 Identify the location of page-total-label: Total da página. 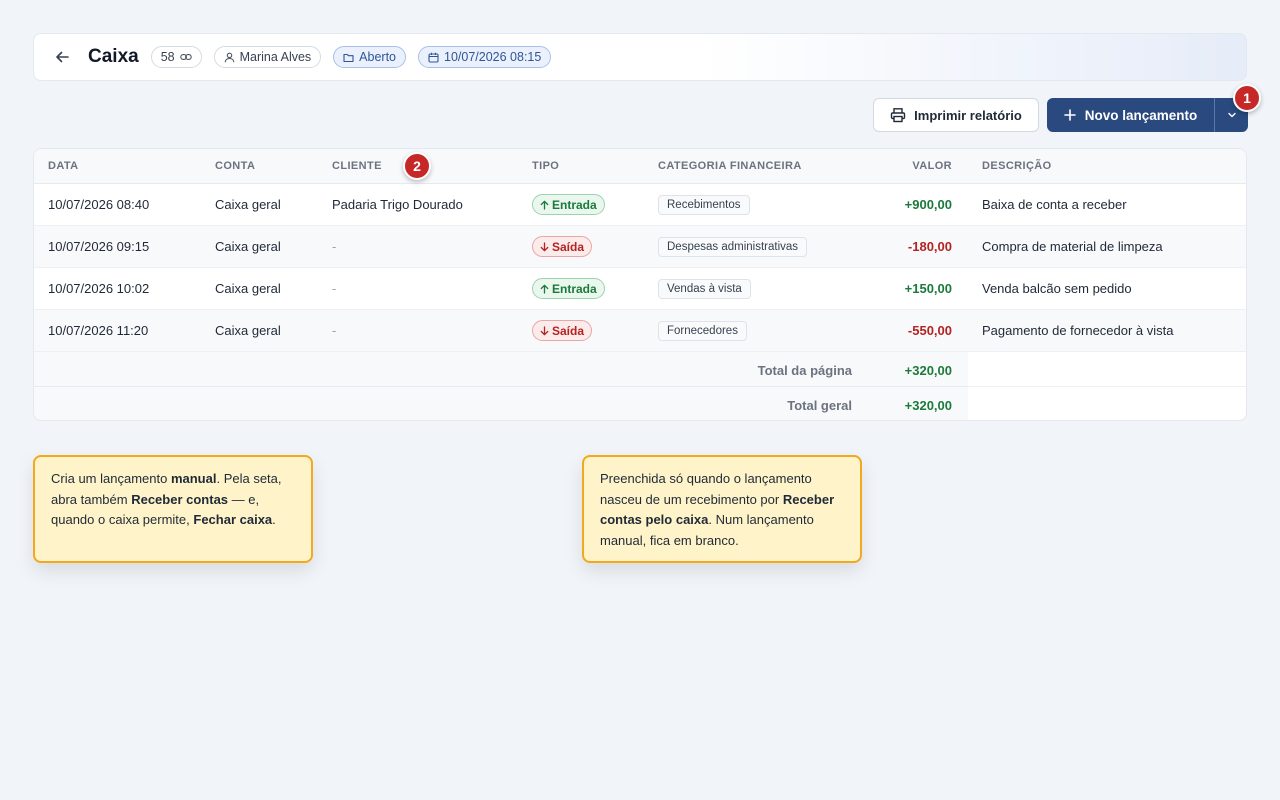
(804, 370).